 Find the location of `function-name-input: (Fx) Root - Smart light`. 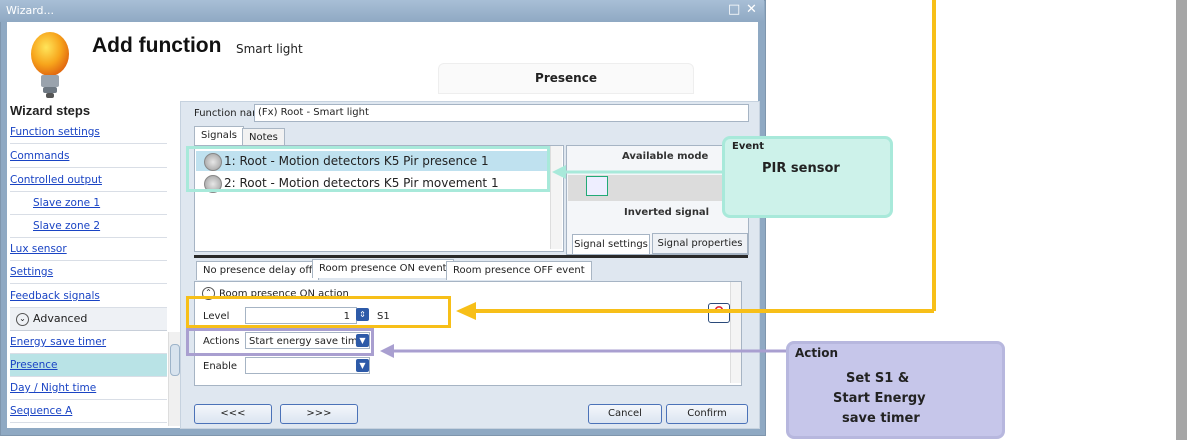

function-name-input: (Fx) Root - Smart light is located at coordinates (501, 113).